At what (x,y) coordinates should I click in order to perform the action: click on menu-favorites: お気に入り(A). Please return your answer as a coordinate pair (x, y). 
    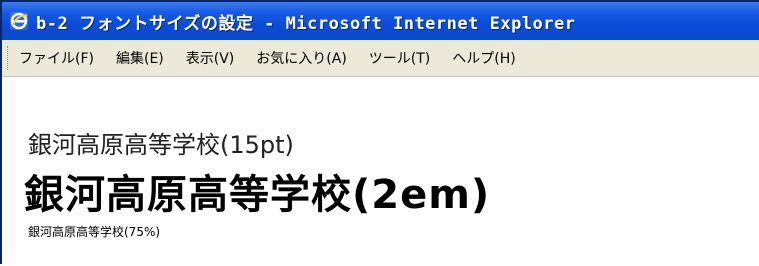
    Looking at the image, I should click on (301, 58).